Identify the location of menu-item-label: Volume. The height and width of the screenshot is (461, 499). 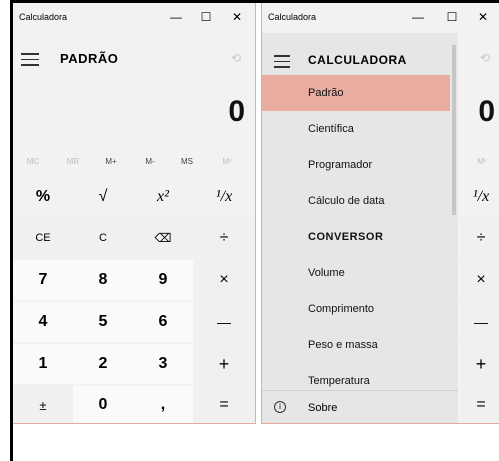
(326, 273).